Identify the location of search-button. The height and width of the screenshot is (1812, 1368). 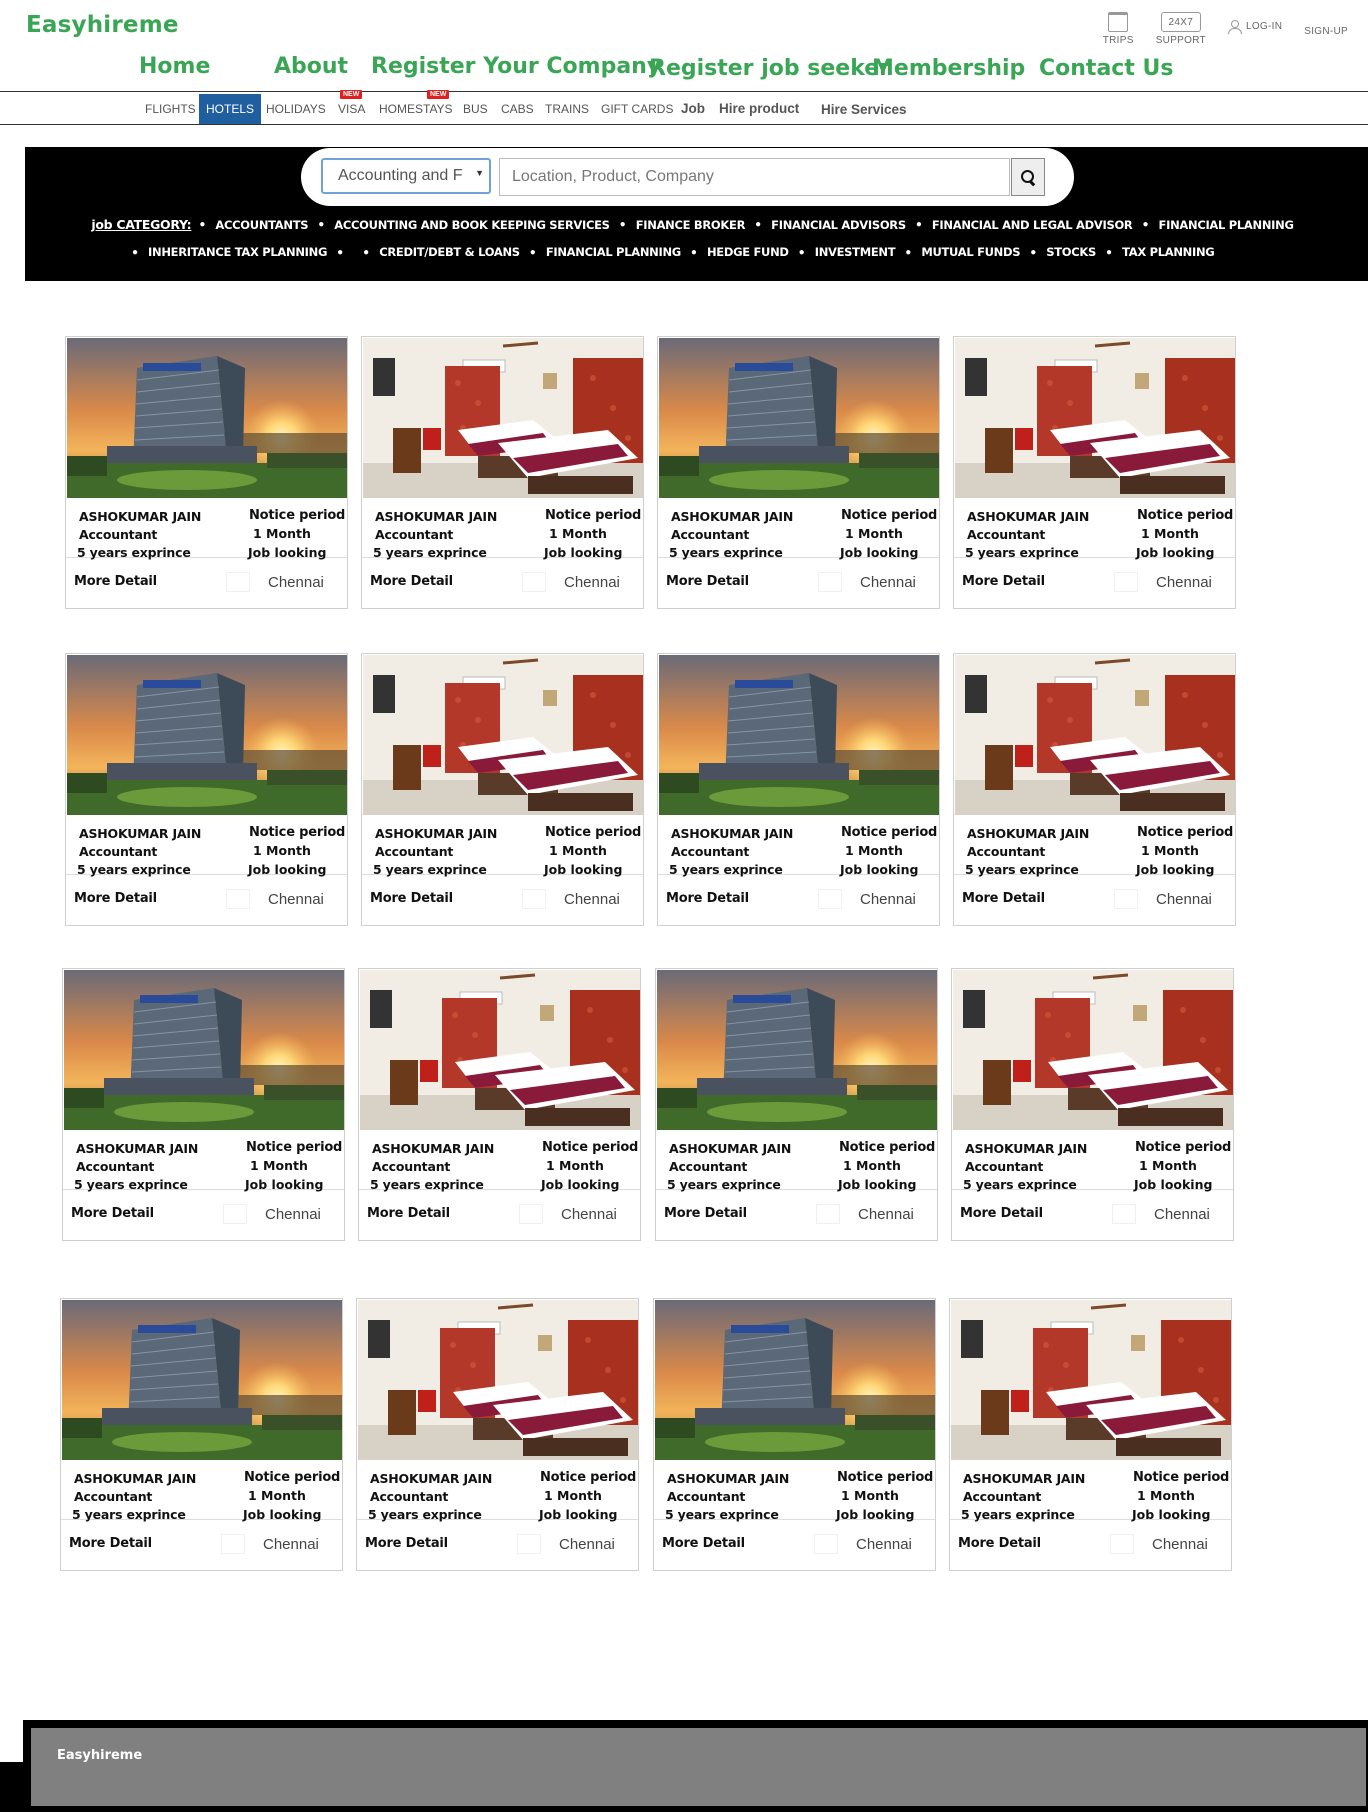
(1028, 177).